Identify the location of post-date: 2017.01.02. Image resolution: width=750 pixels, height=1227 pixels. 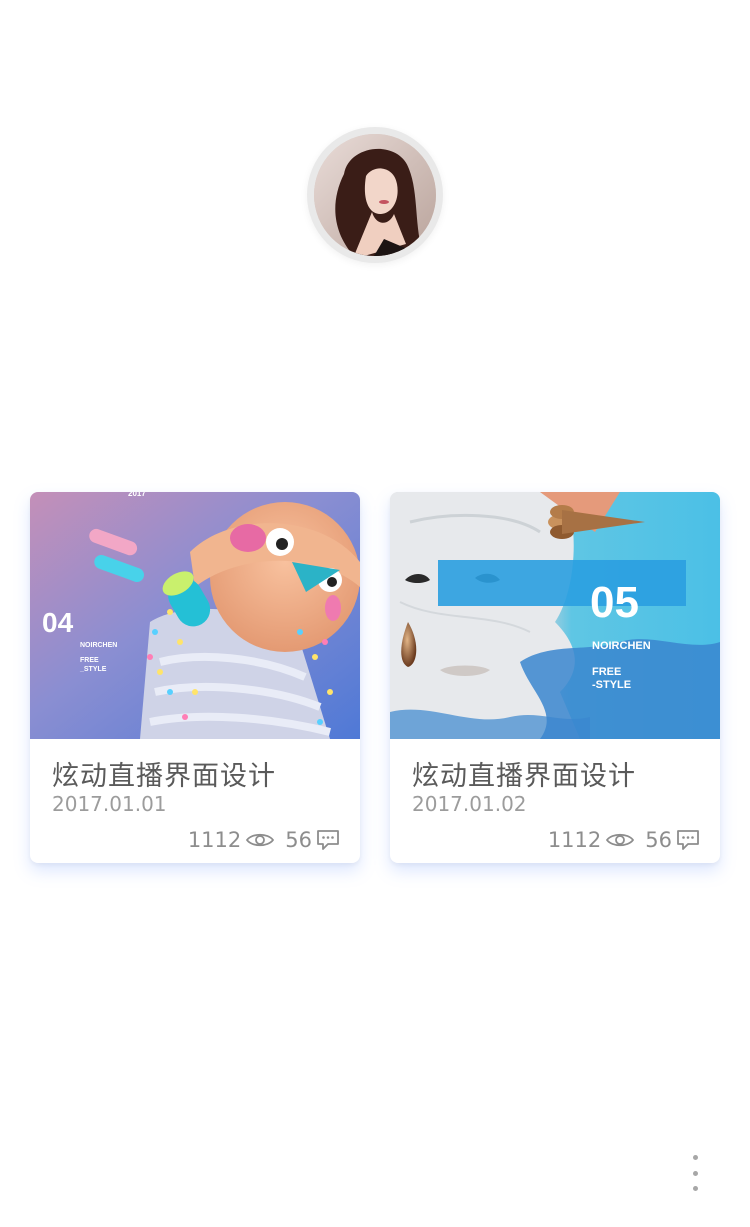
(469, 804).